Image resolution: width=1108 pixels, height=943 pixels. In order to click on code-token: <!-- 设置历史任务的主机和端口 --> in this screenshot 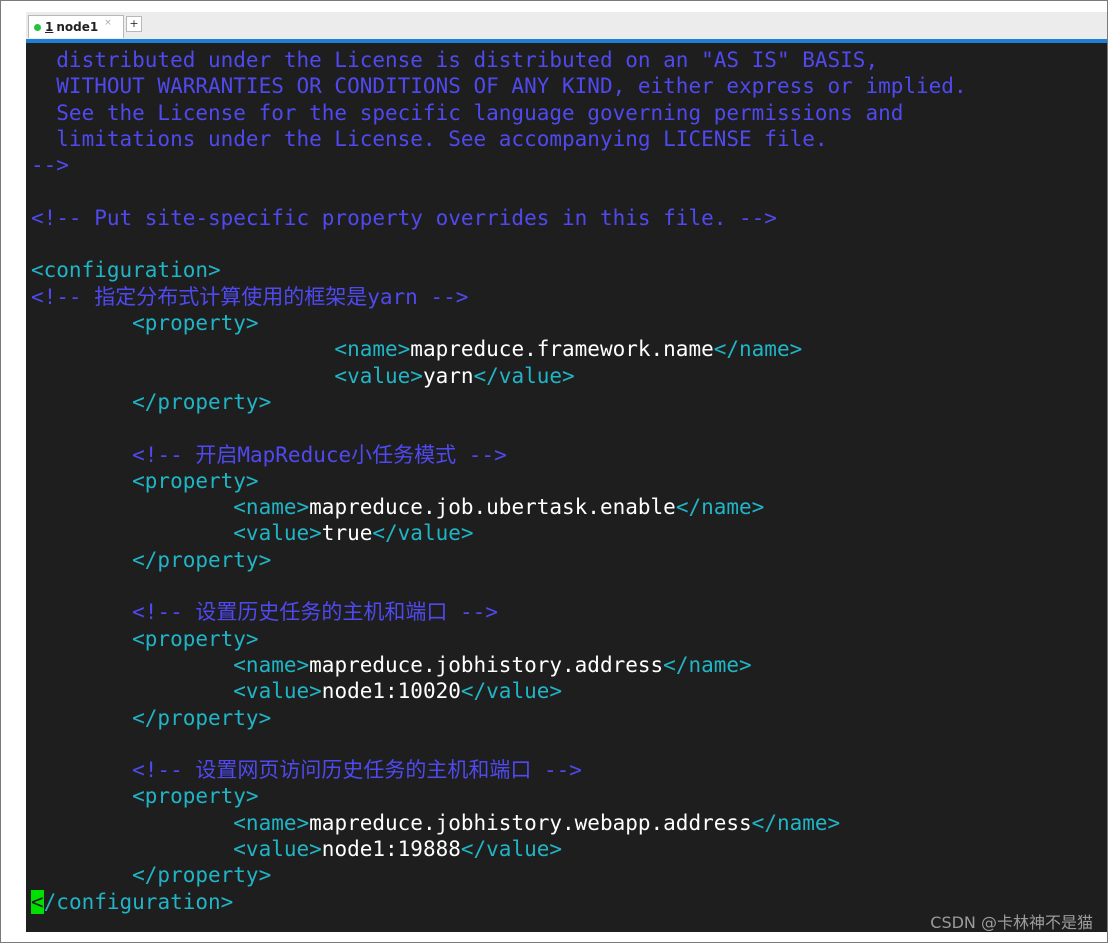, I will do `click(264, 612)`.